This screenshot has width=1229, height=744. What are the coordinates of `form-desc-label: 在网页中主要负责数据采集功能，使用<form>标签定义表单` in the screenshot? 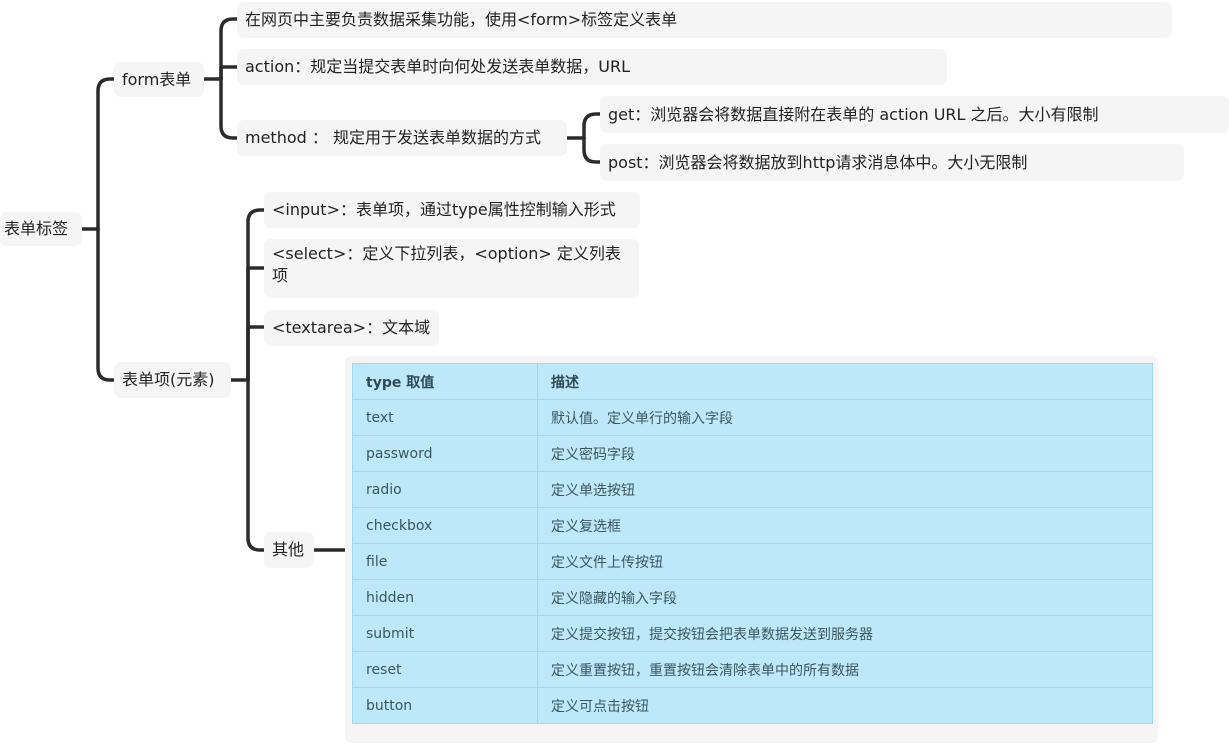 It's located at (461, 19).